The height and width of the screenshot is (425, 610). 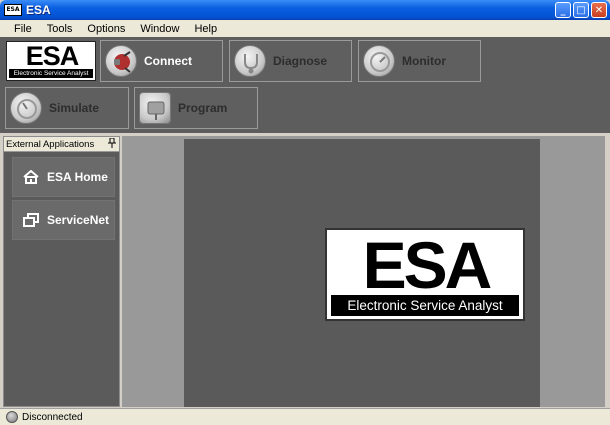 What do you see at coordinates (300, 61) in the screenshot?
I see `diagnose-label: Diagnose` at bounding box center [300, 61].